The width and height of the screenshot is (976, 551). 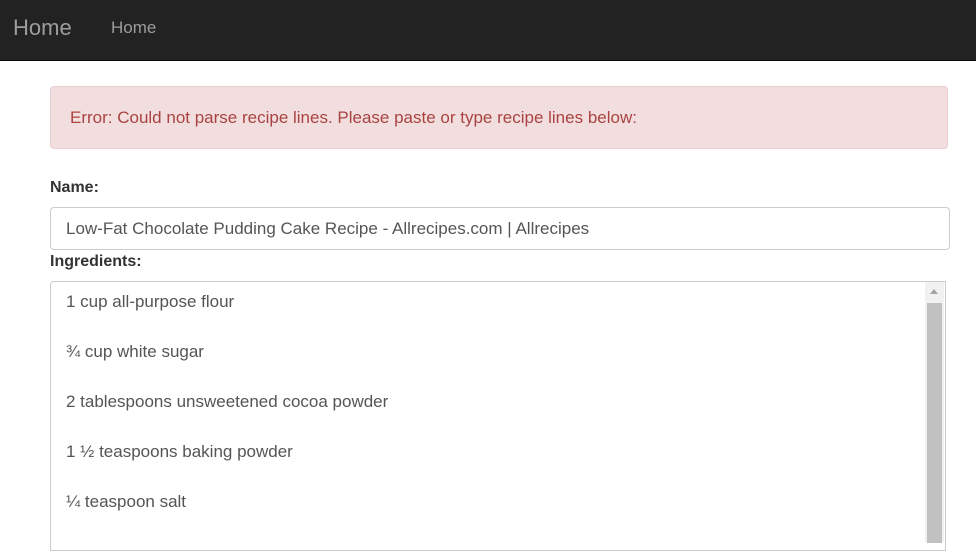 What do you see at coordinates (934, 292) in the screenshot?
I see `scroll-up-arrow-icon` at bounding box center [934, 292].